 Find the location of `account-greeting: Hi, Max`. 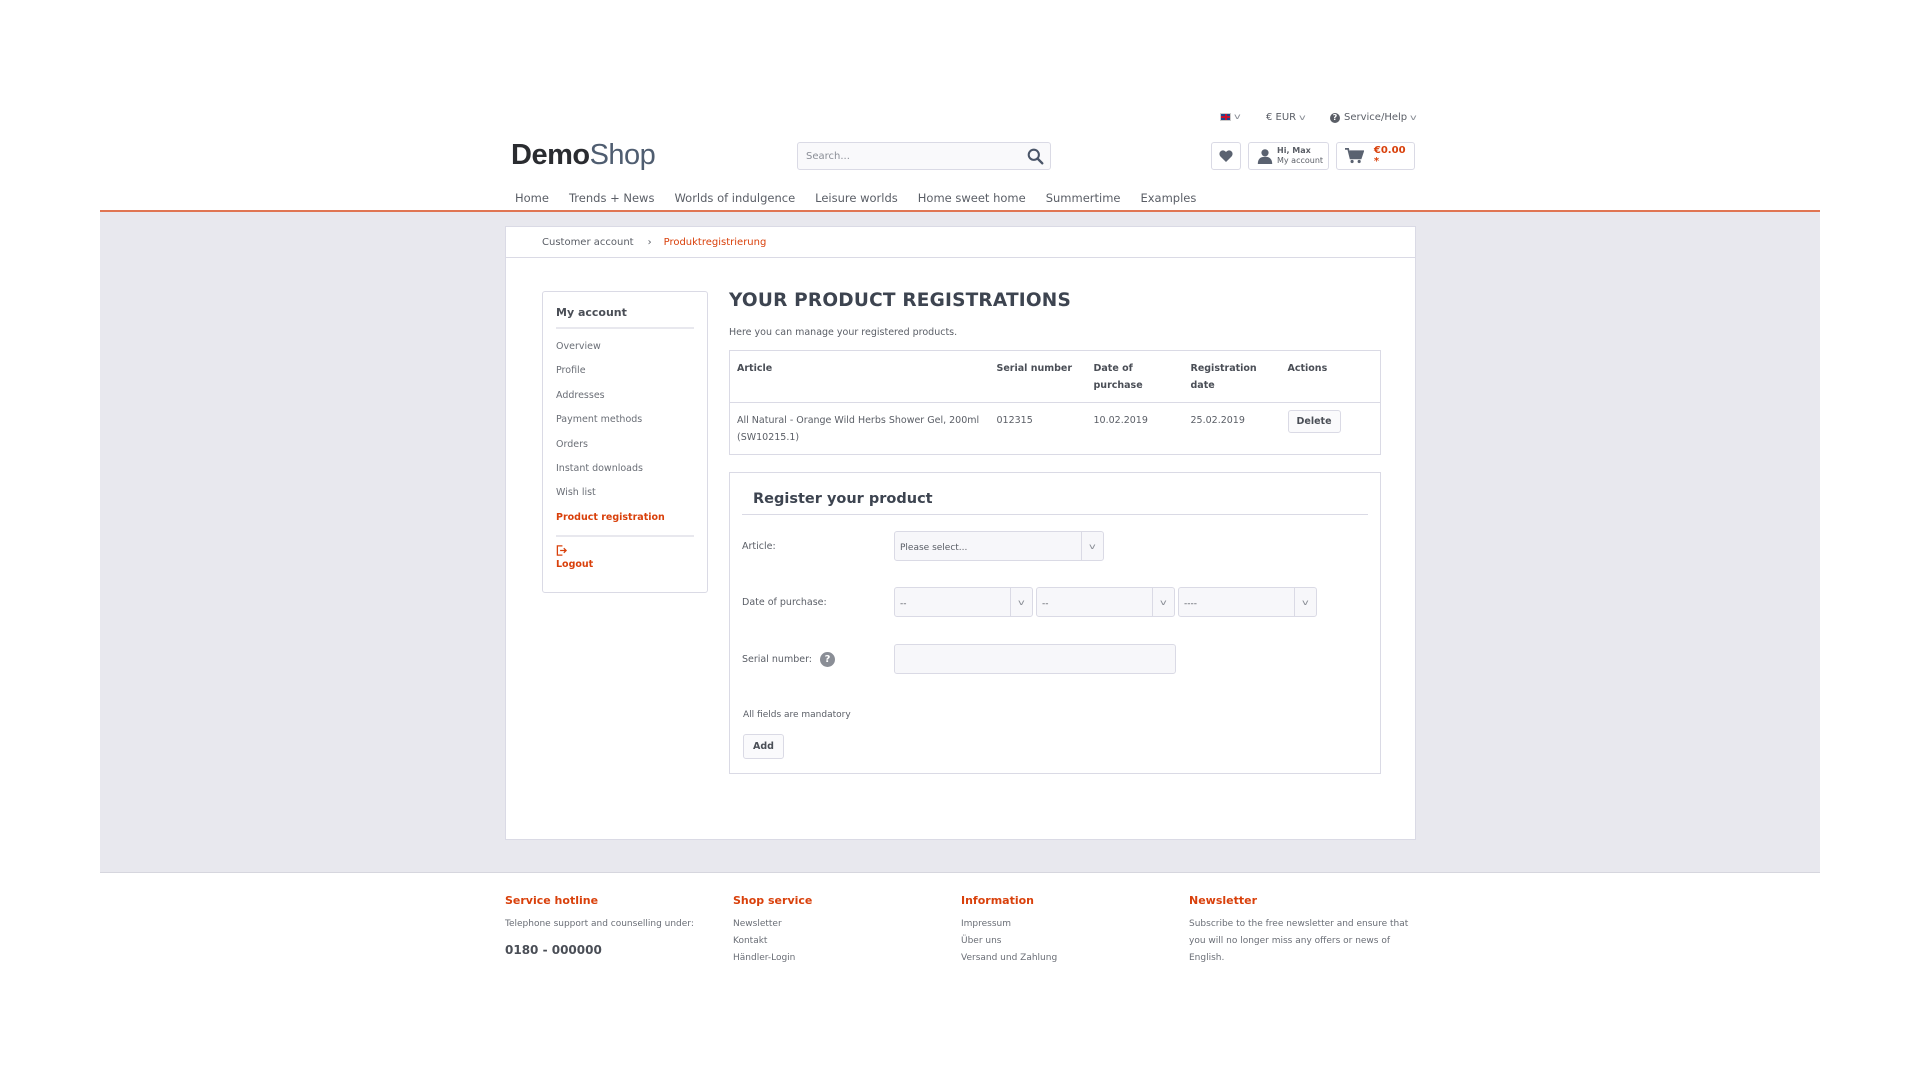

account-greeting: Hi, Max is located at coordinates (1294, 150).